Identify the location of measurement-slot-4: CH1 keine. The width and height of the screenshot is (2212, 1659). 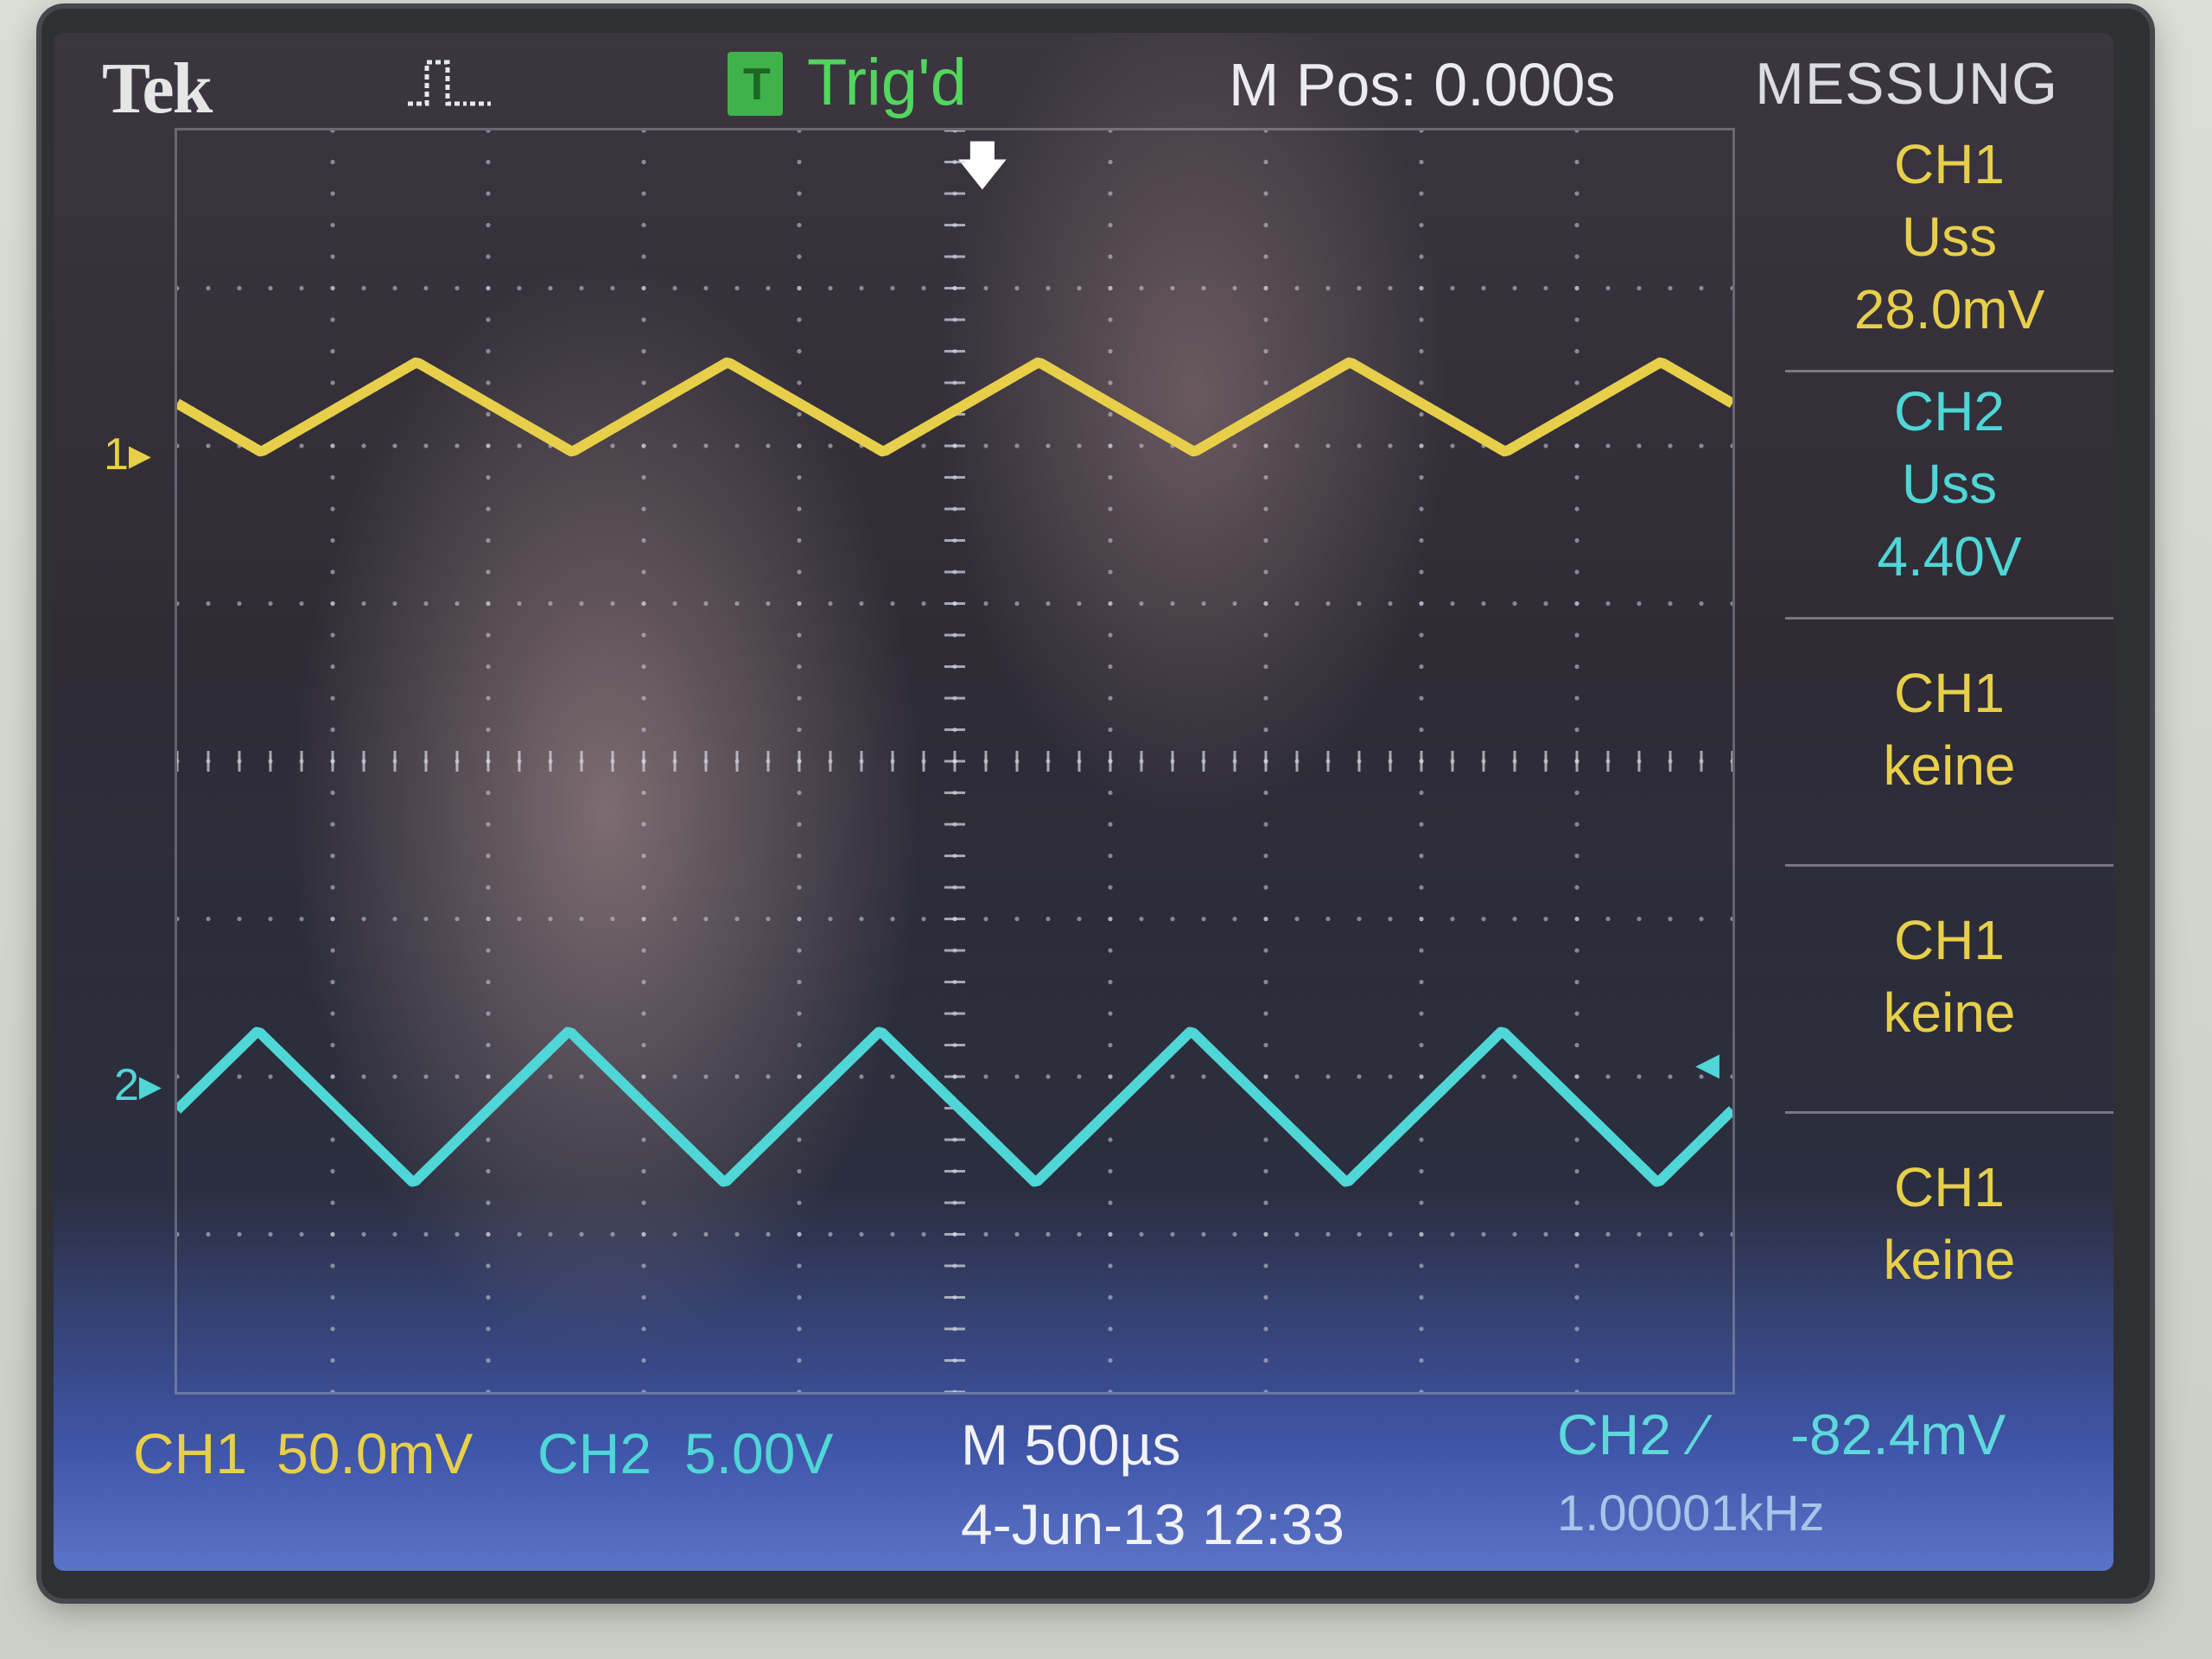
(1949, 991).